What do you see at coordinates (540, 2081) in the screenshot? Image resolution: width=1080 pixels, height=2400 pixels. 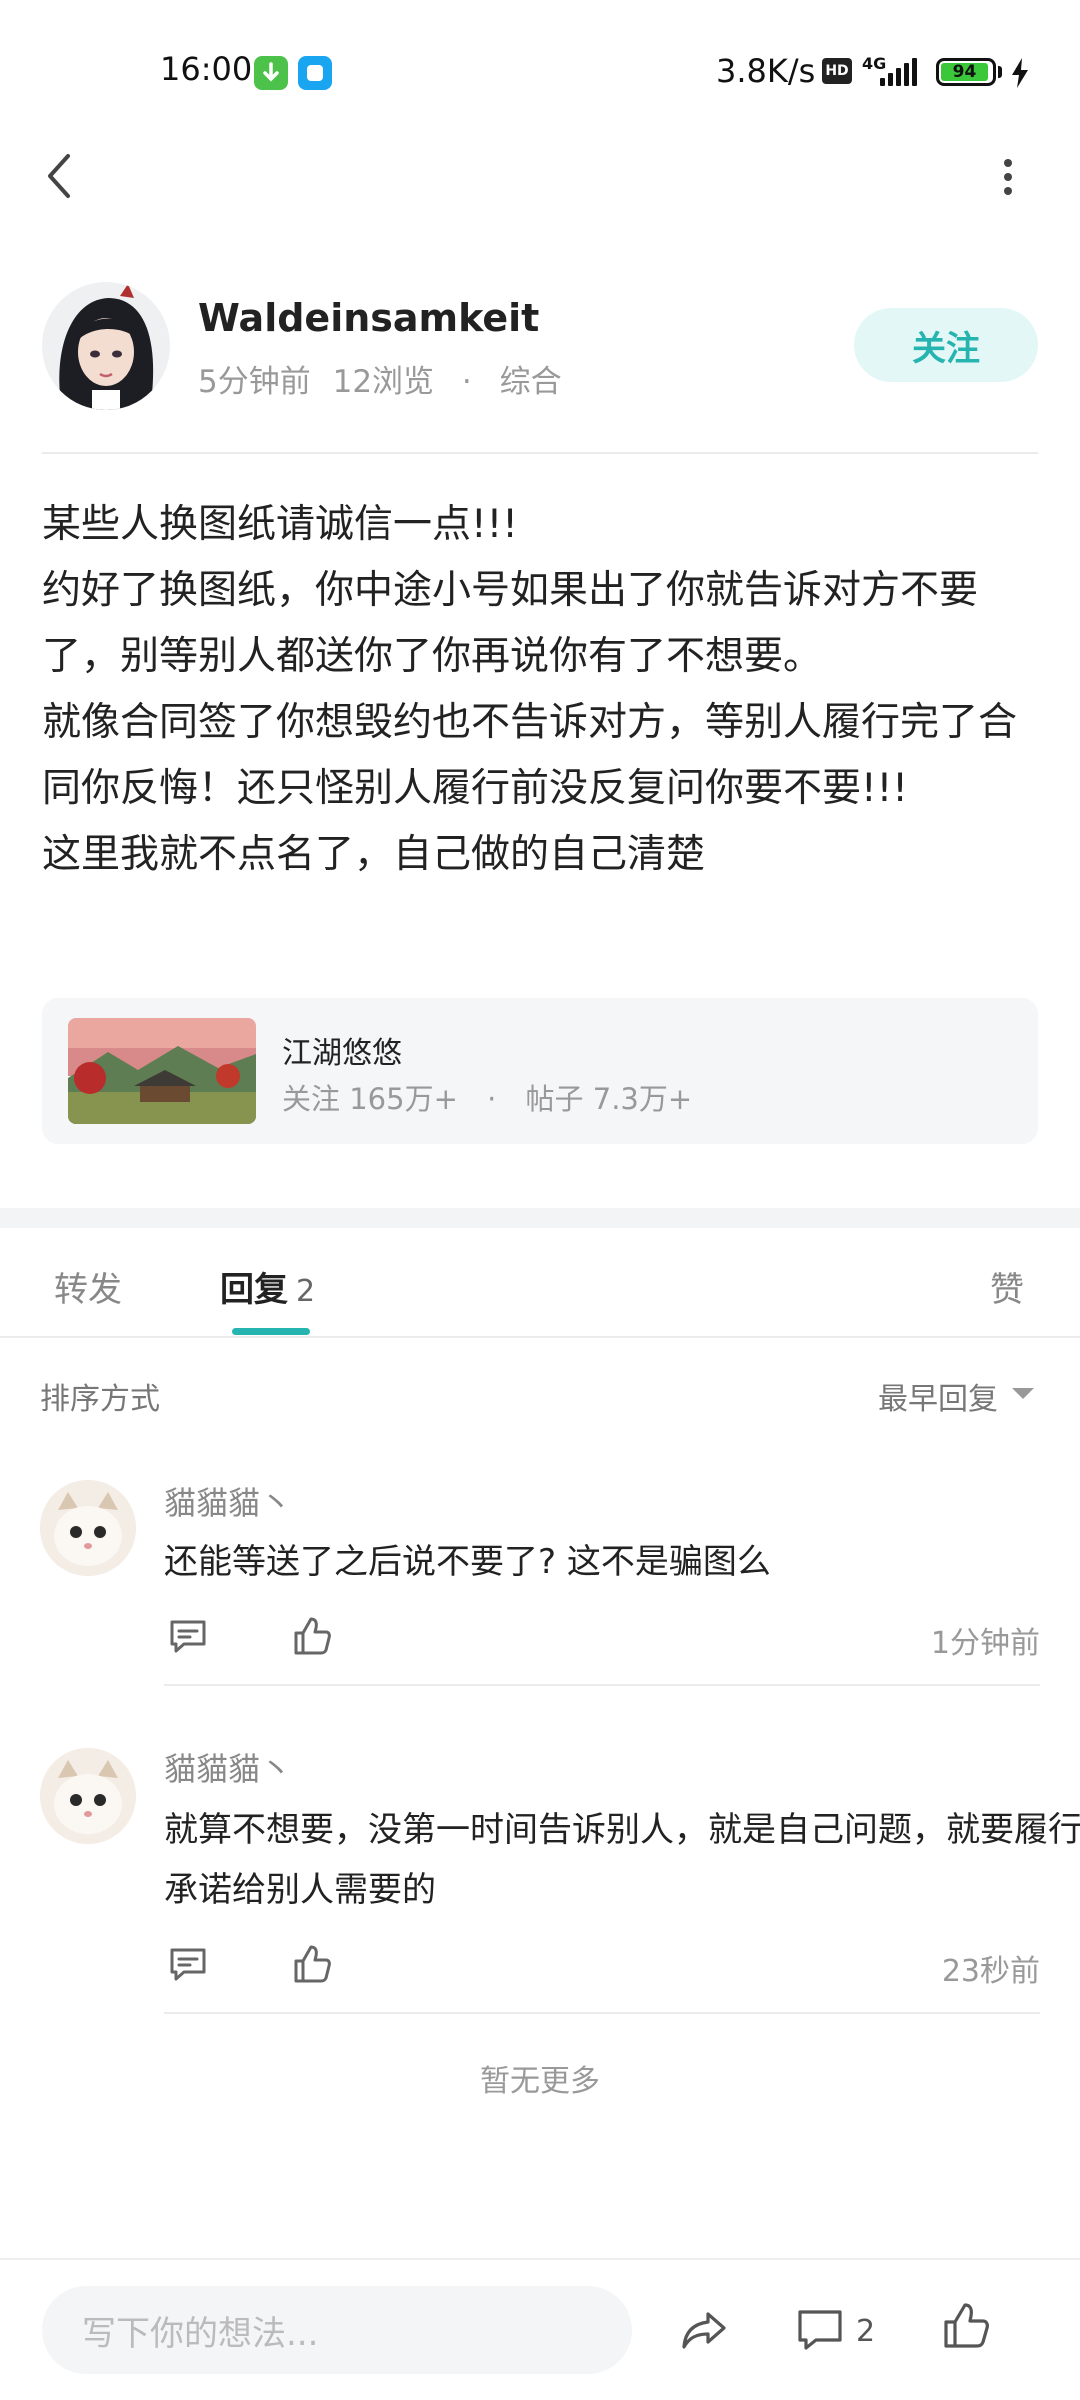 I see `no-more-label: 暂无更多` at bounding box center [540, 2081].